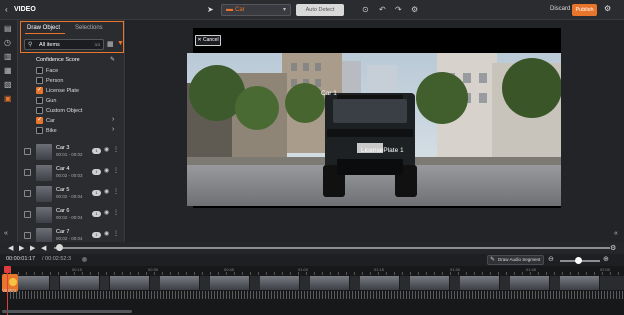 The width and height of the screenshot is (624, 315). Describe the element at coordinates (208, 40) in the screenshot. I see `cancel-button: ✕ Cancel` at that location.